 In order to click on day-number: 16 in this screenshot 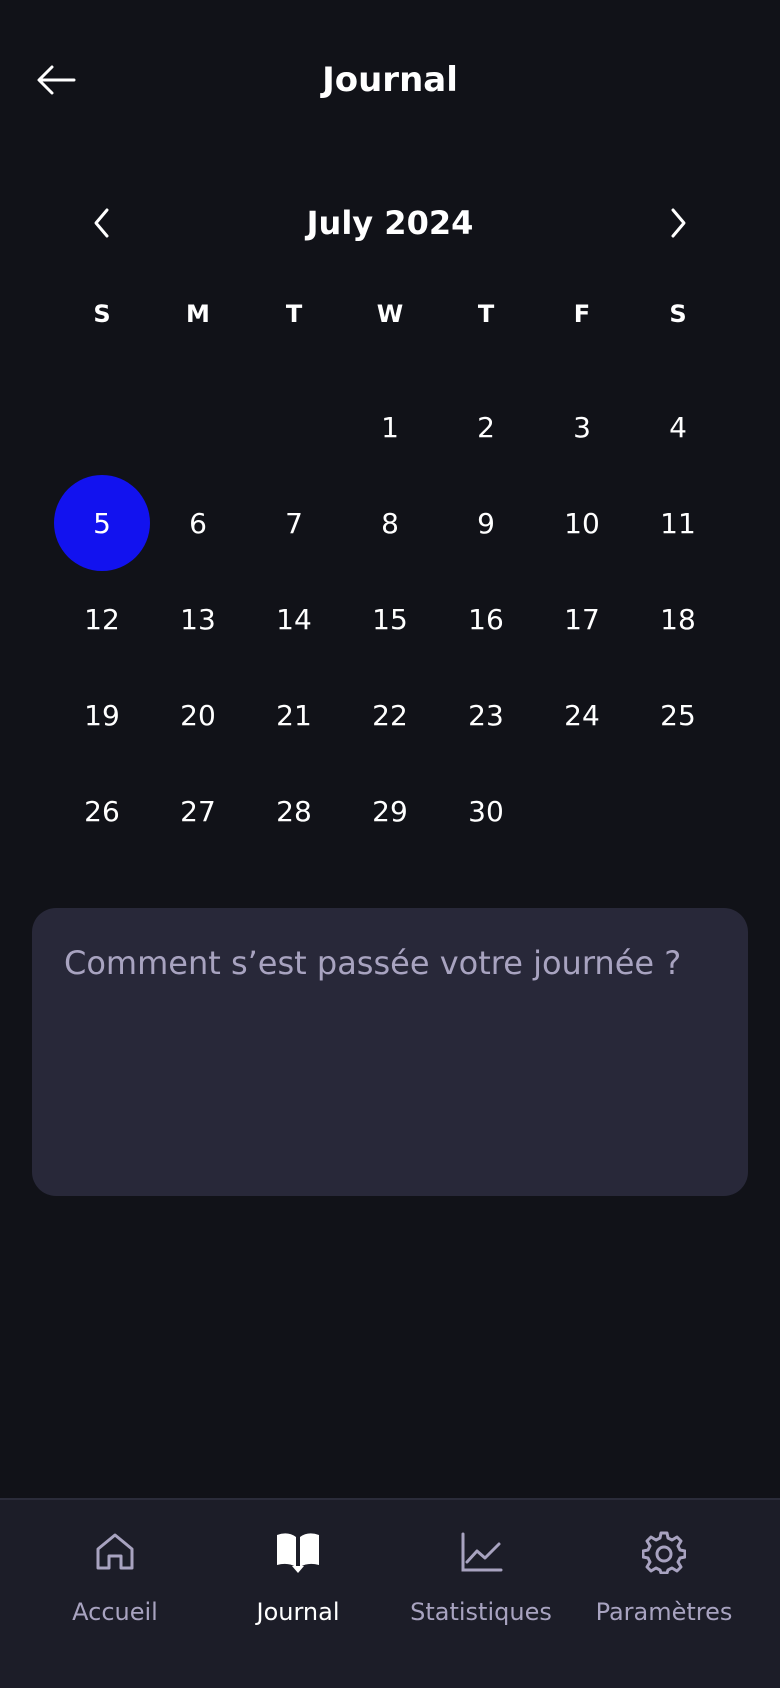, I will do `click(486, 619)`.